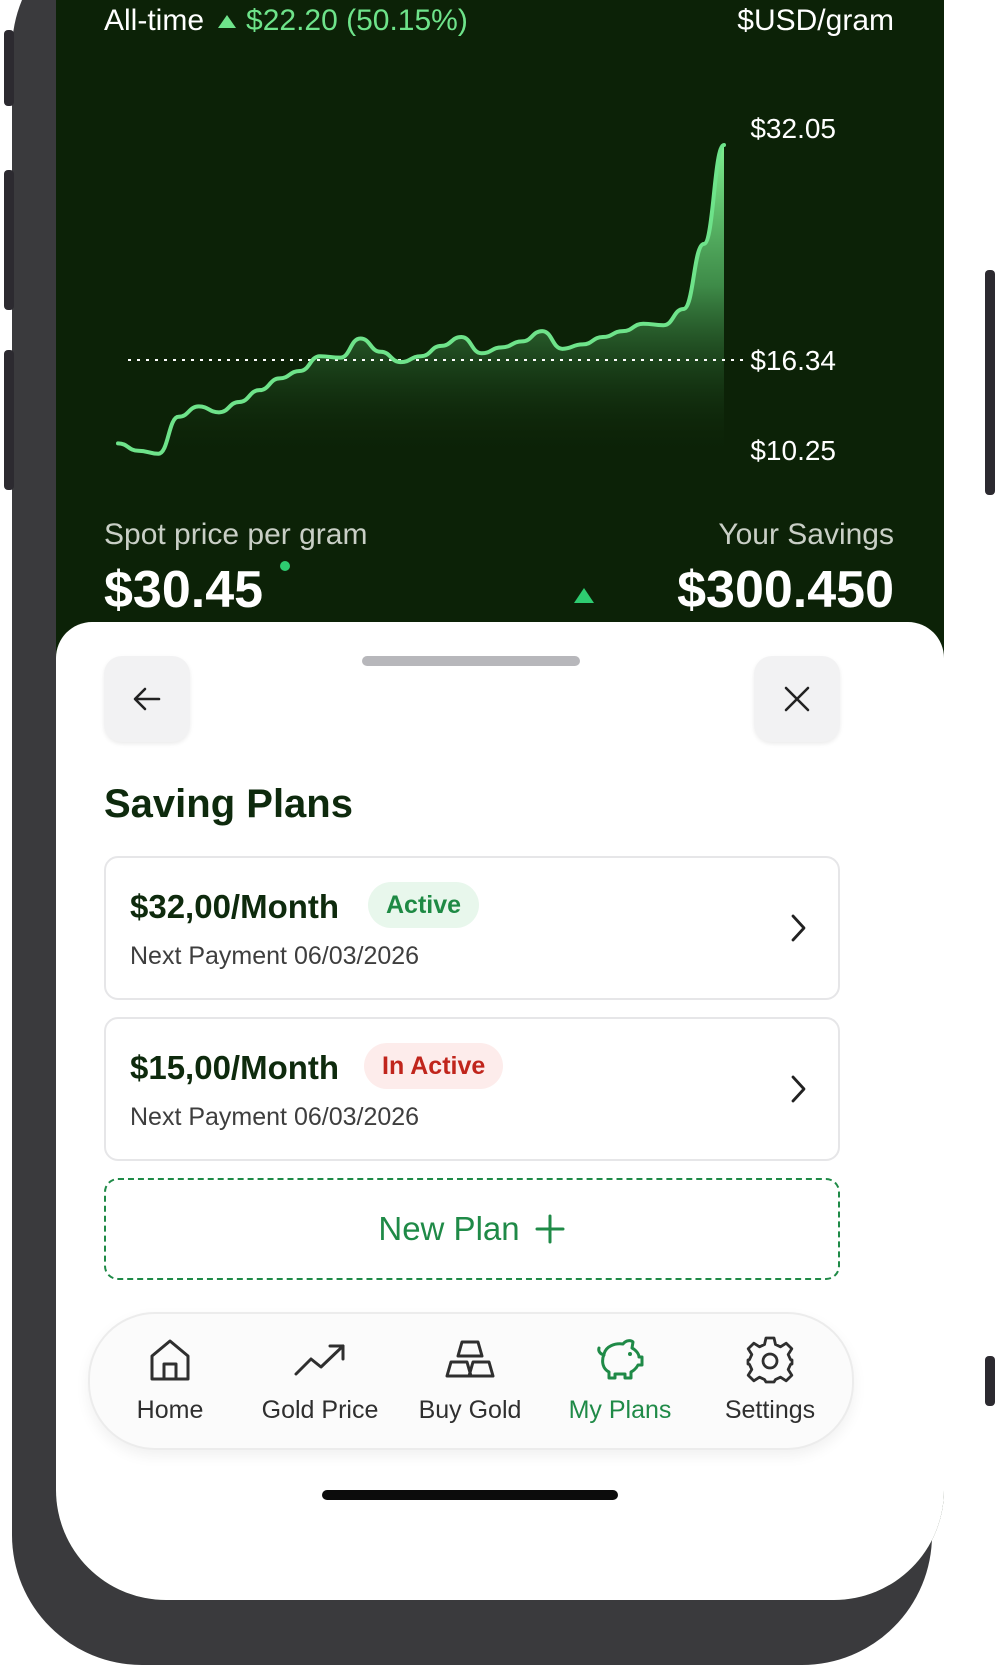  What do you see at coordinates (470, 1495) in the screenshot?
I see `home-indicator` at bounding box center [470, 1495].